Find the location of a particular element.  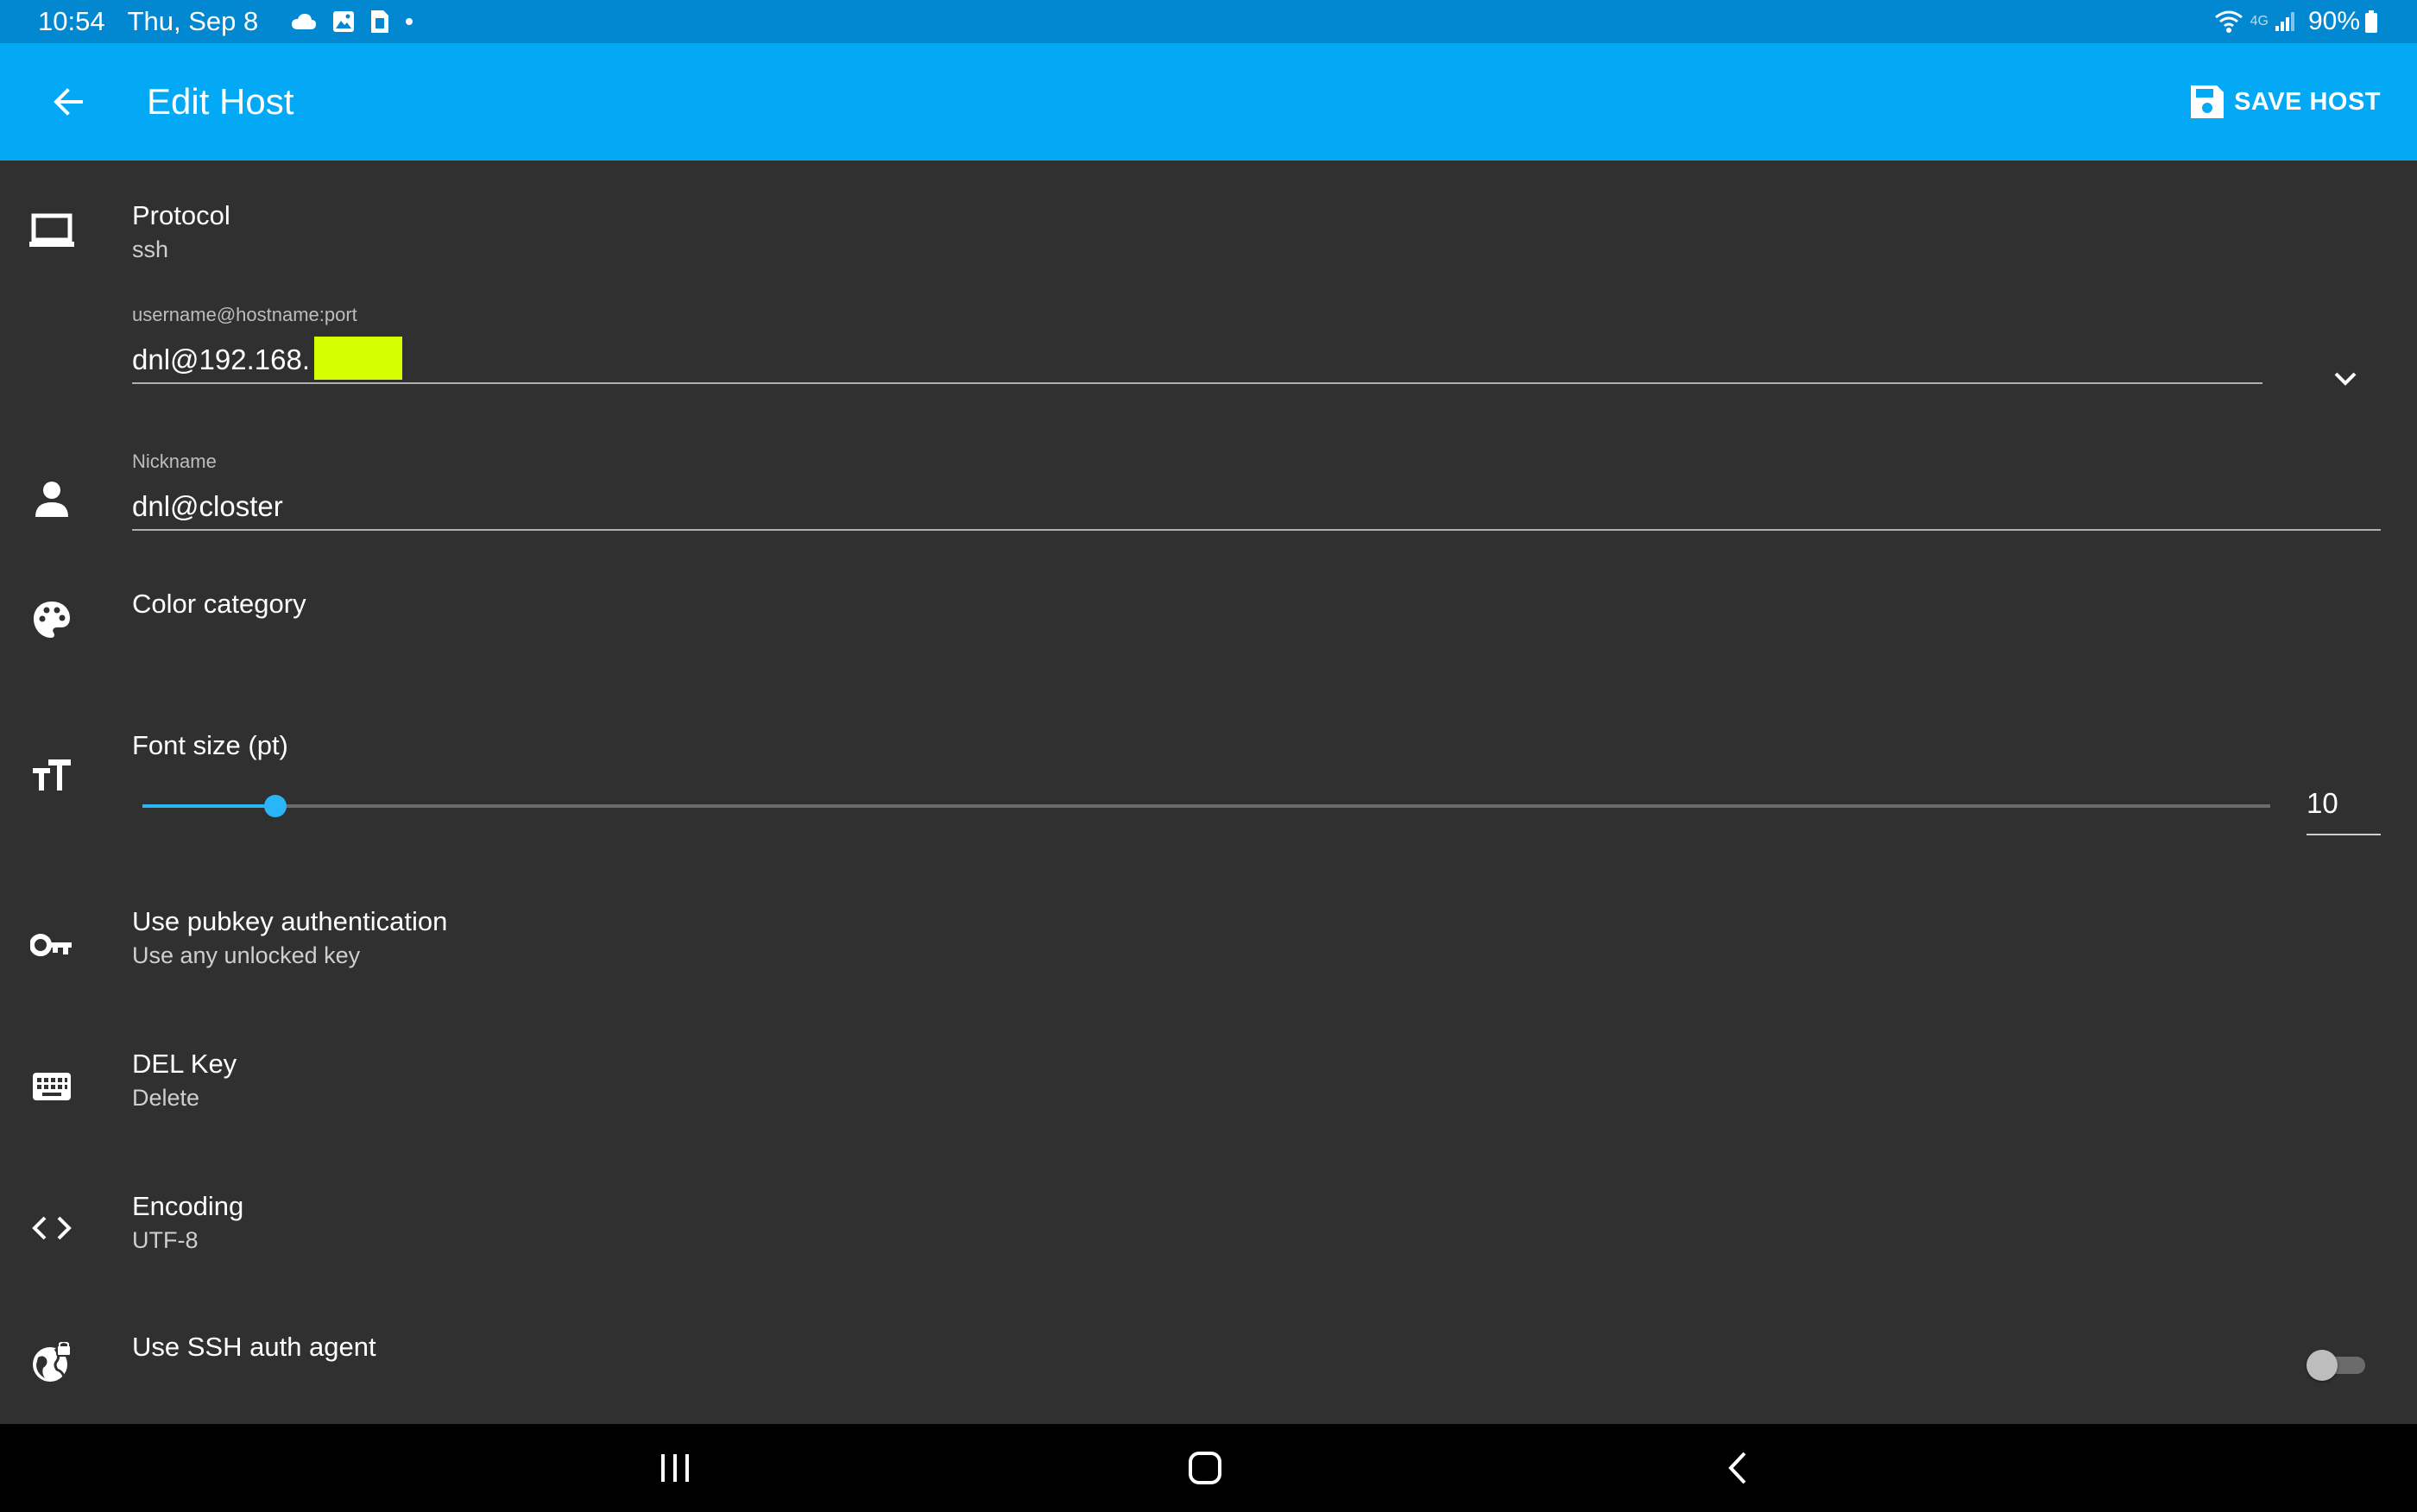

encoding-row: Encoding UTF-8 is located at coordinates (1208, 1221).